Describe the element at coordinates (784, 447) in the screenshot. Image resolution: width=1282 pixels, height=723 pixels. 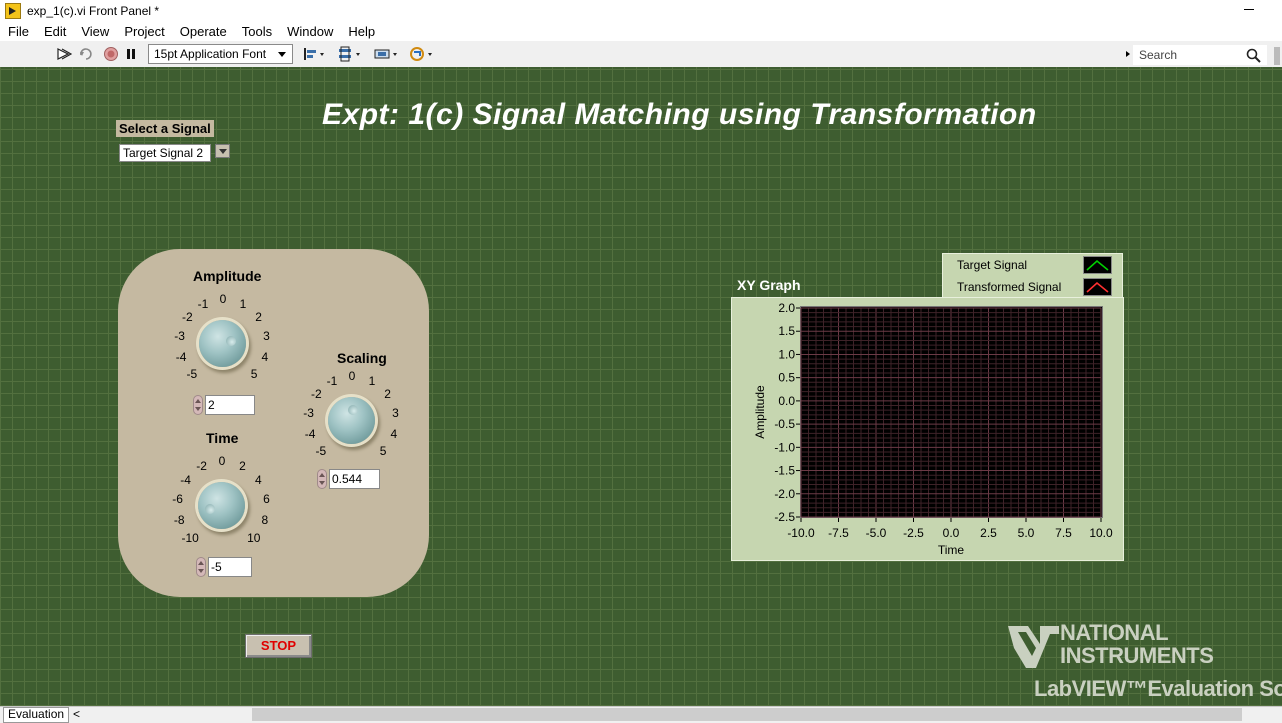
I see `y-tick-label: -1.0` at that location.